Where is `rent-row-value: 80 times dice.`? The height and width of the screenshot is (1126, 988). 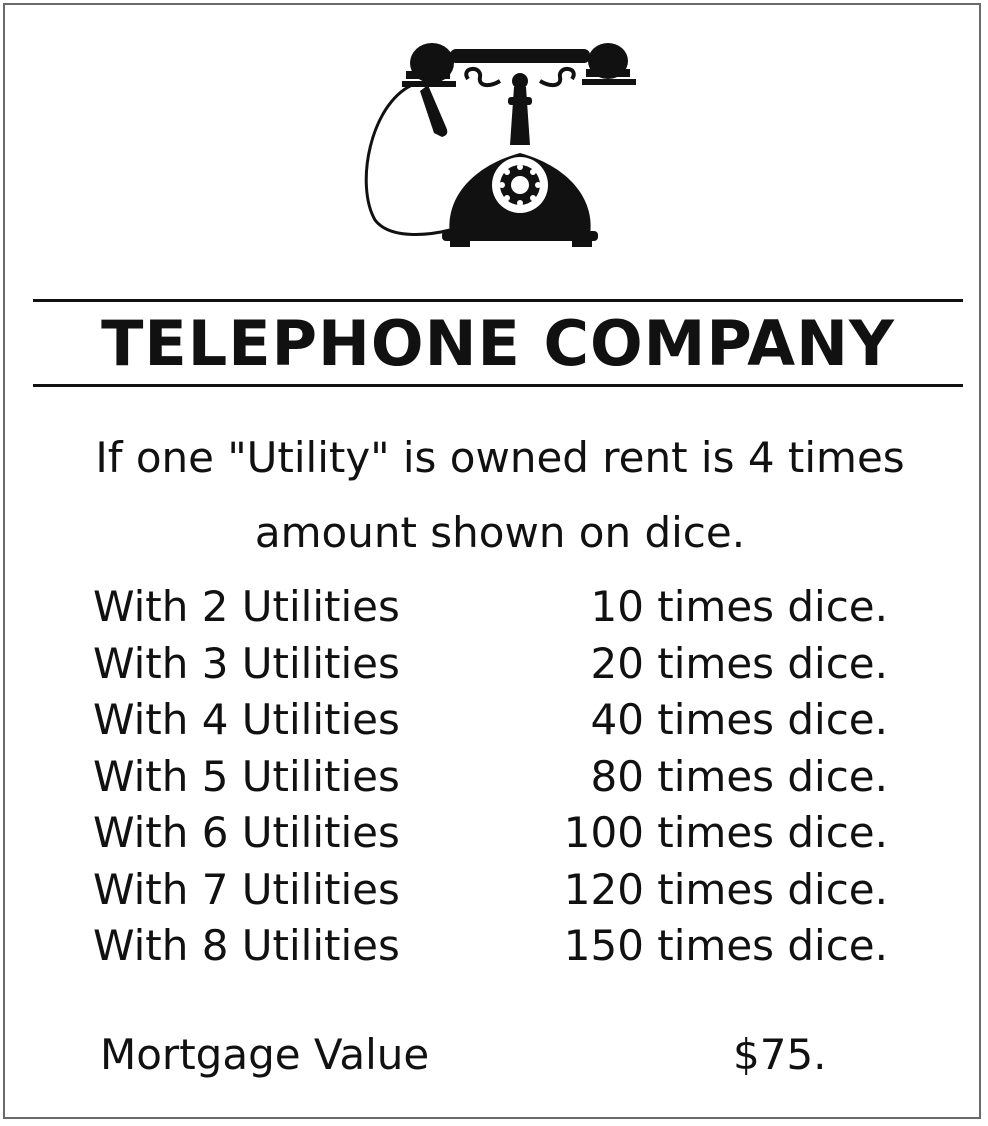
rent-row-value: 80 times dice. is located at coordinates (739, 776).